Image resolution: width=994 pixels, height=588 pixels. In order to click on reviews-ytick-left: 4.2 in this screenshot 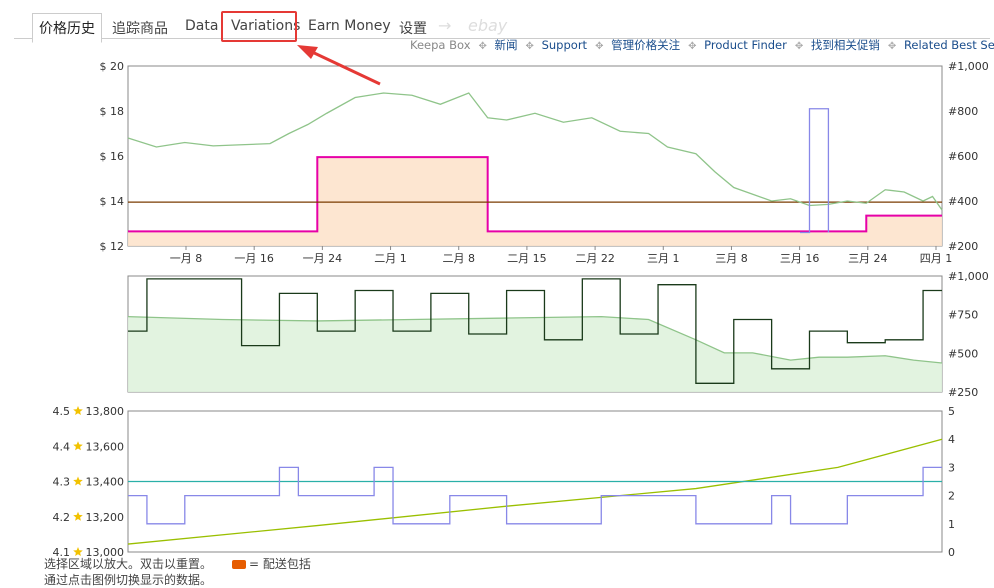, I will do `click(62, 517)`.